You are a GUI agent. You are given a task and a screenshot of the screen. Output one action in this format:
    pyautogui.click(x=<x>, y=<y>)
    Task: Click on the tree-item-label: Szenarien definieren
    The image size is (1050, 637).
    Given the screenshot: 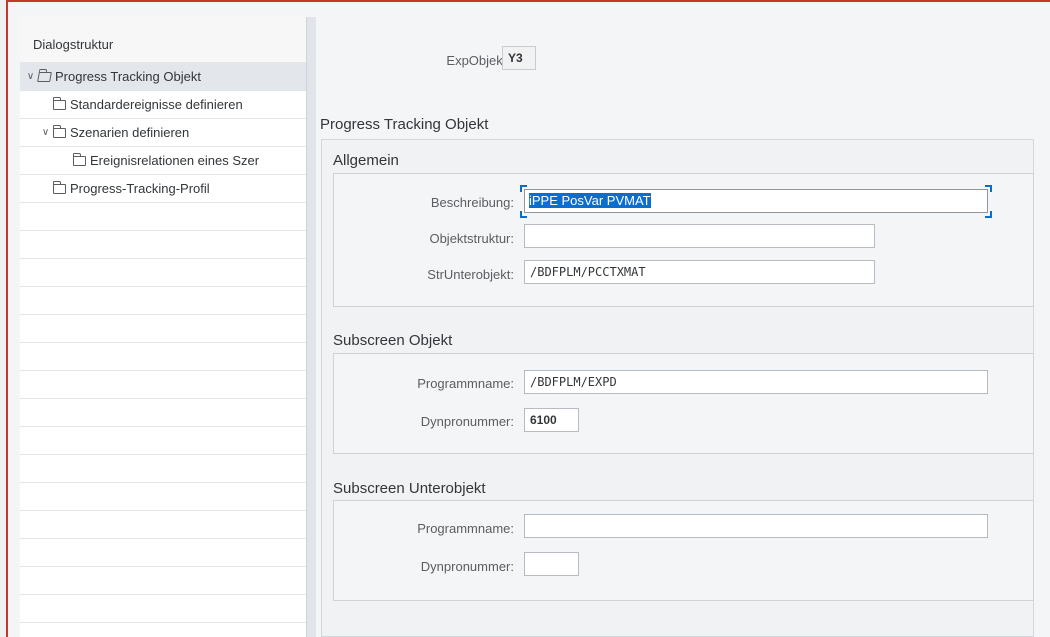 What is the action you would take?
    pyautogui.click(x=130, y=132)
    